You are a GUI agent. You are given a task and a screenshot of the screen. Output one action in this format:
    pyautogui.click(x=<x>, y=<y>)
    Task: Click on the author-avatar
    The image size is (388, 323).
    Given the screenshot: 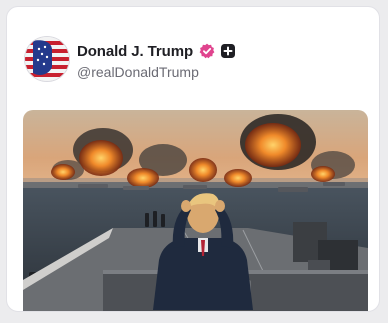 What is the action you would take?
    pyautogui.click(x=47, y=59)
    